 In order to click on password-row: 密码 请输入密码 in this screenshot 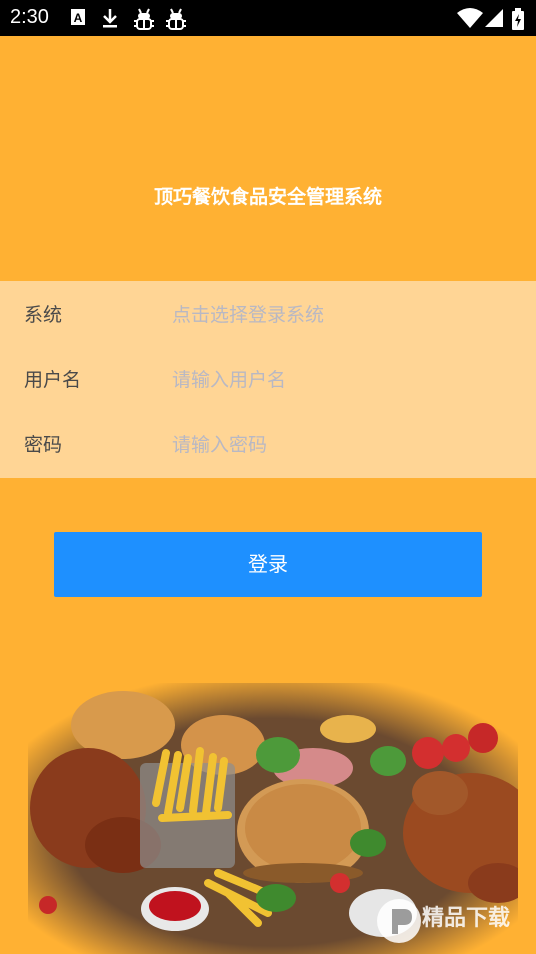, I will do `click(268, 443)`.